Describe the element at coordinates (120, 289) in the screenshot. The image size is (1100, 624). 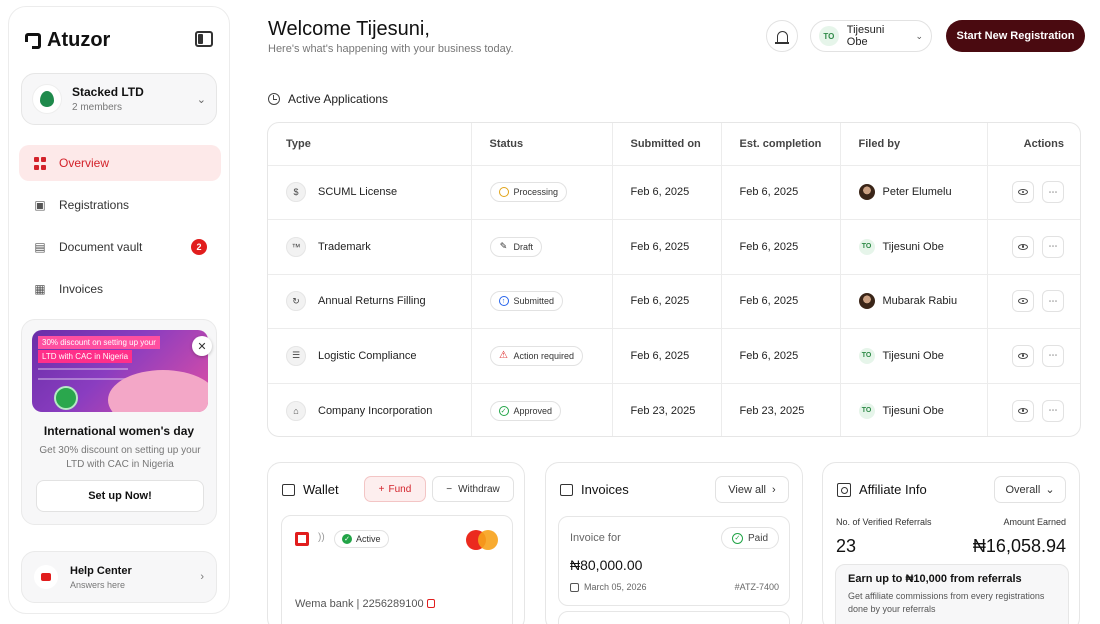
I see `sidebar-item-invoices: ▦ Invoices` at that location.